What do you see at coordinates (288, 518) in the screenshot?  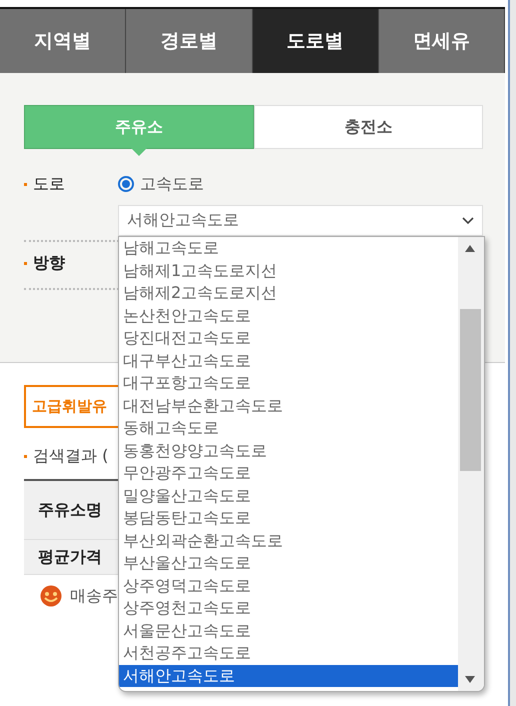 I see `dropdown-option: 봉담동탄고속도로` at bounding box center [288, 518].